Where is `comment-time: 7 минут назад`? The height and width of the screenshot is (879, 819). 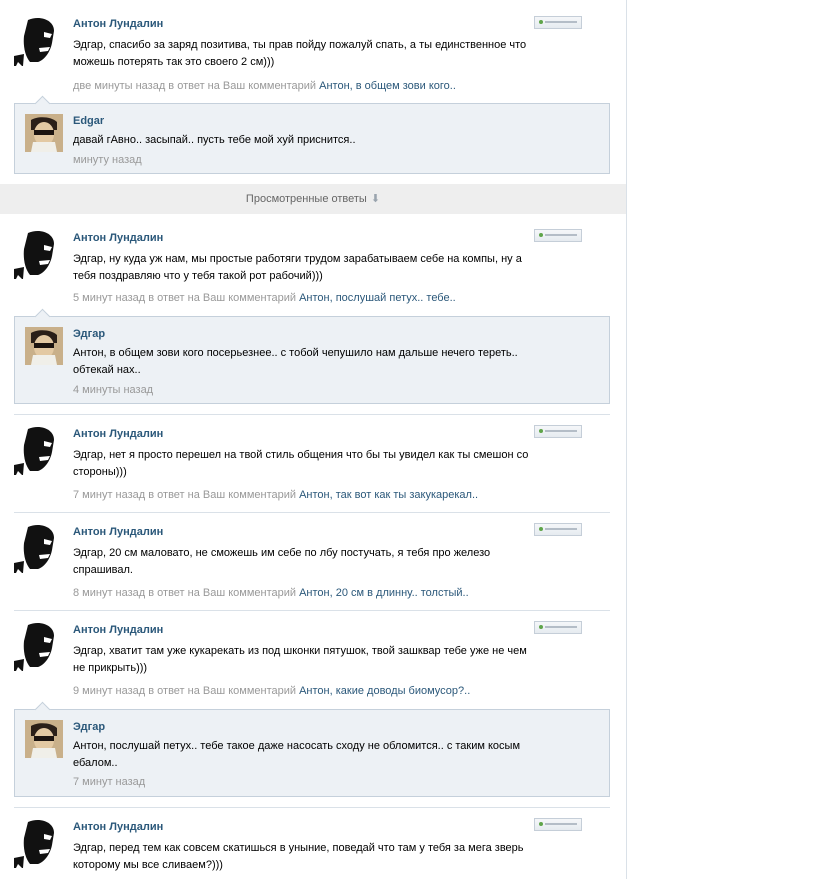 comment-time: 7 минут назад is located at coordinates (109, 782).